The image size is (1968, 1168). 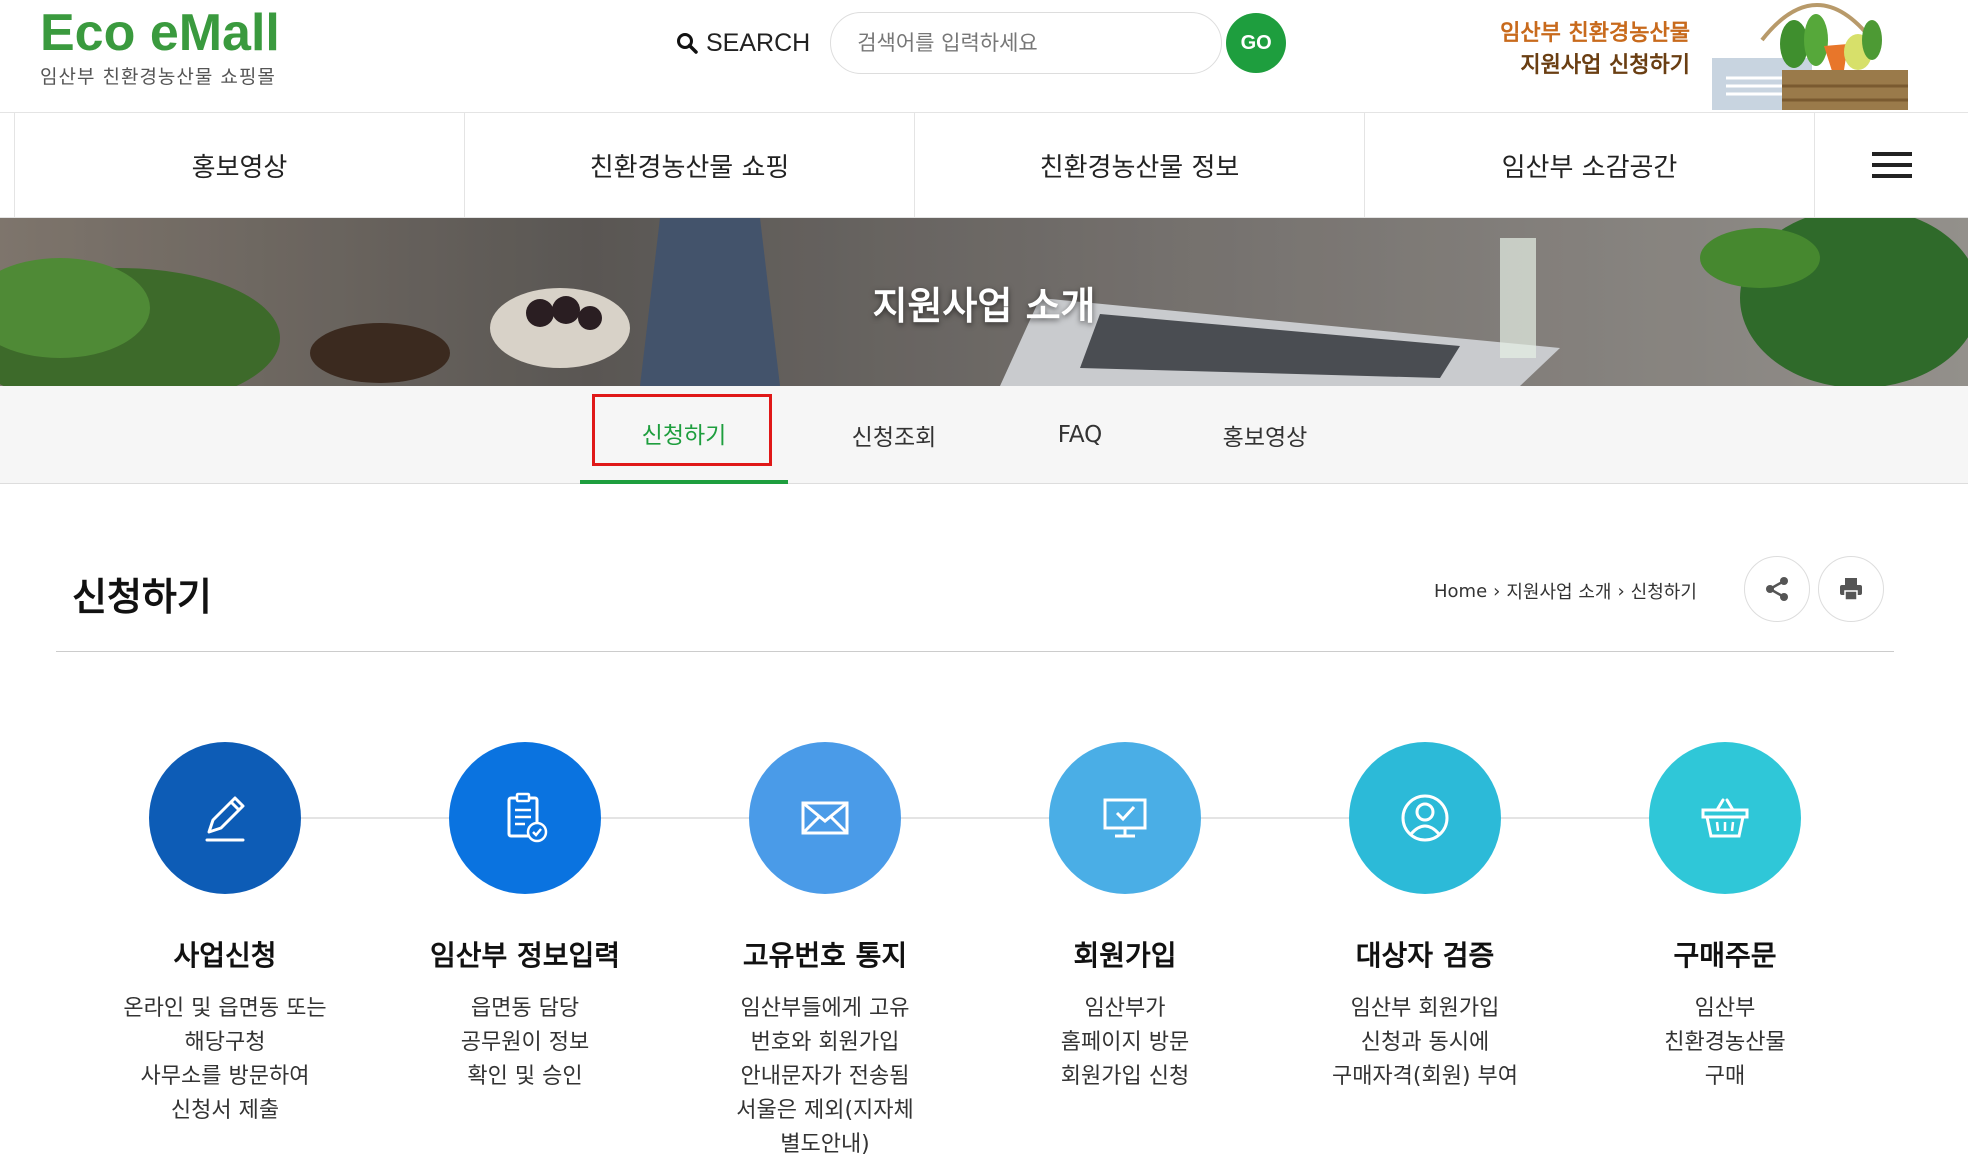 What do you see at coordinates (1725, 955) in the screenshot?
I see `step-title: 구매주문` at bounding box center [1725, 955].